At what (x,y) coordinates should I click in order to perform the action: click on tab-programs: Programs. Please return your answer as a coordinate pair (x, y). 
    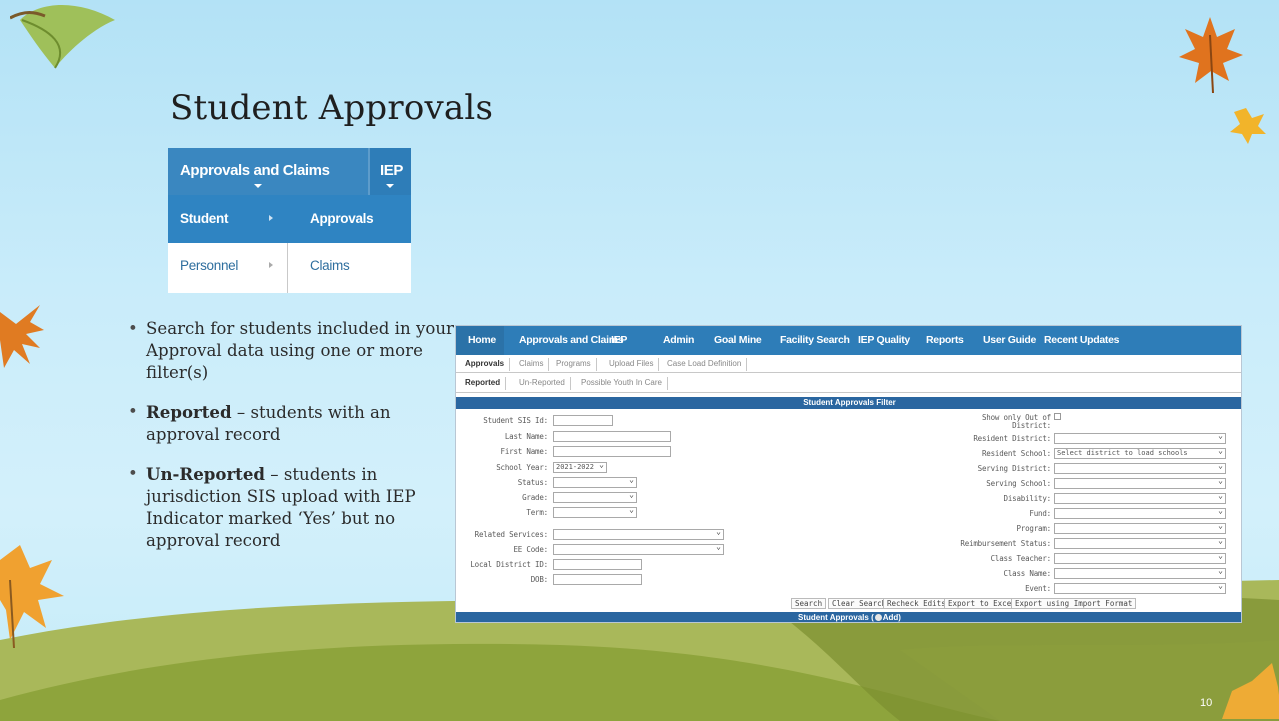
    Looking at the image, I should click on (574, 364).